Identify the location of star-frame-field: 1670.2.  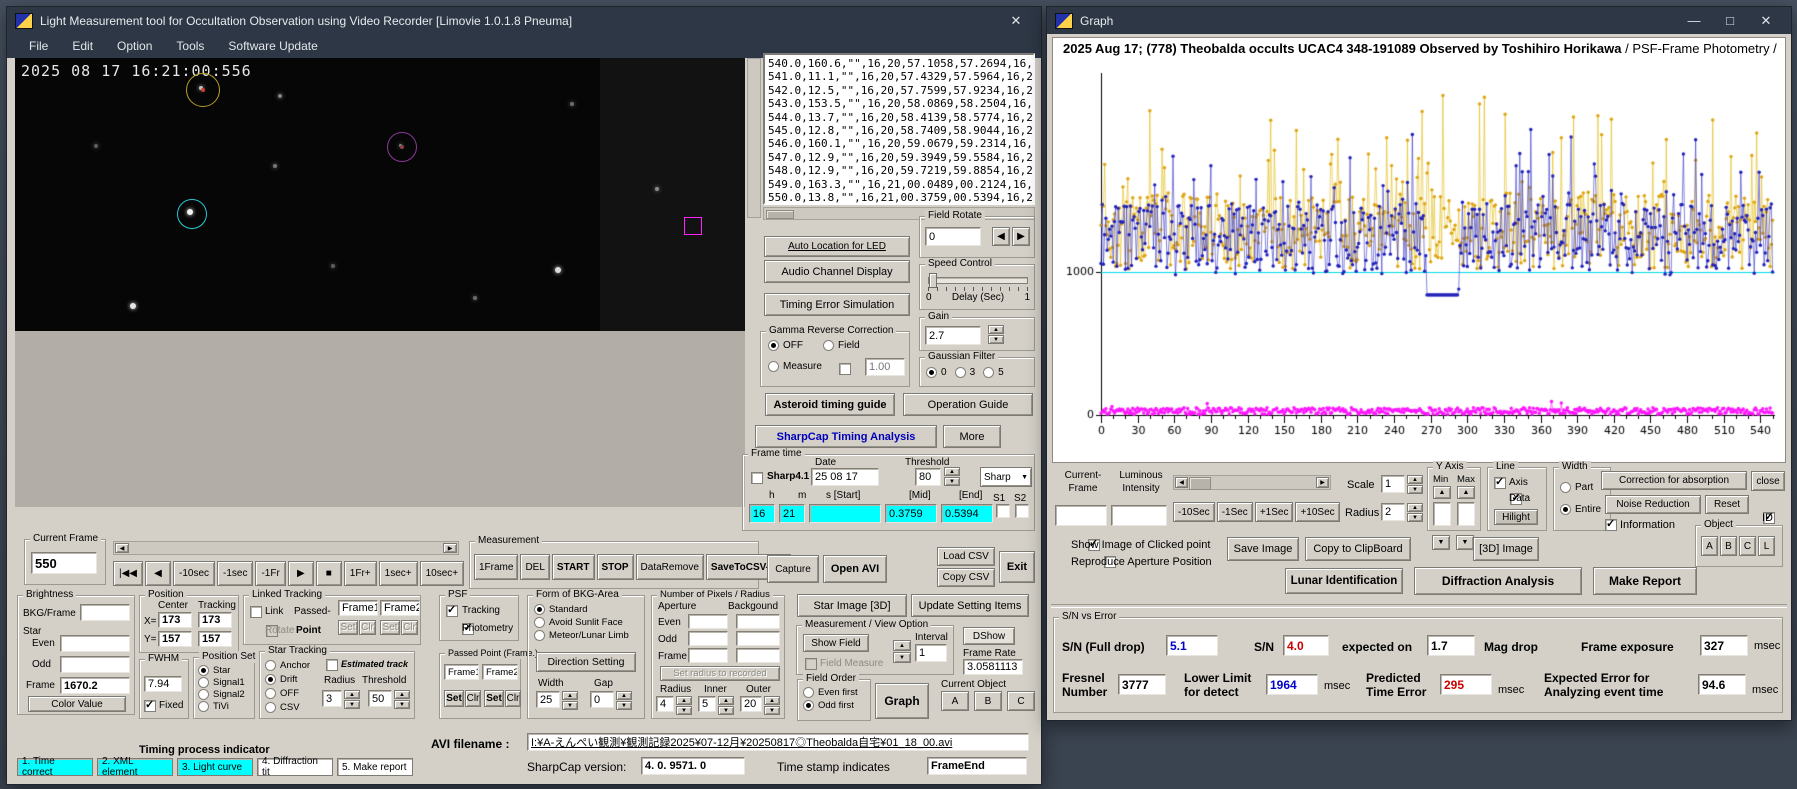
(95, 685).